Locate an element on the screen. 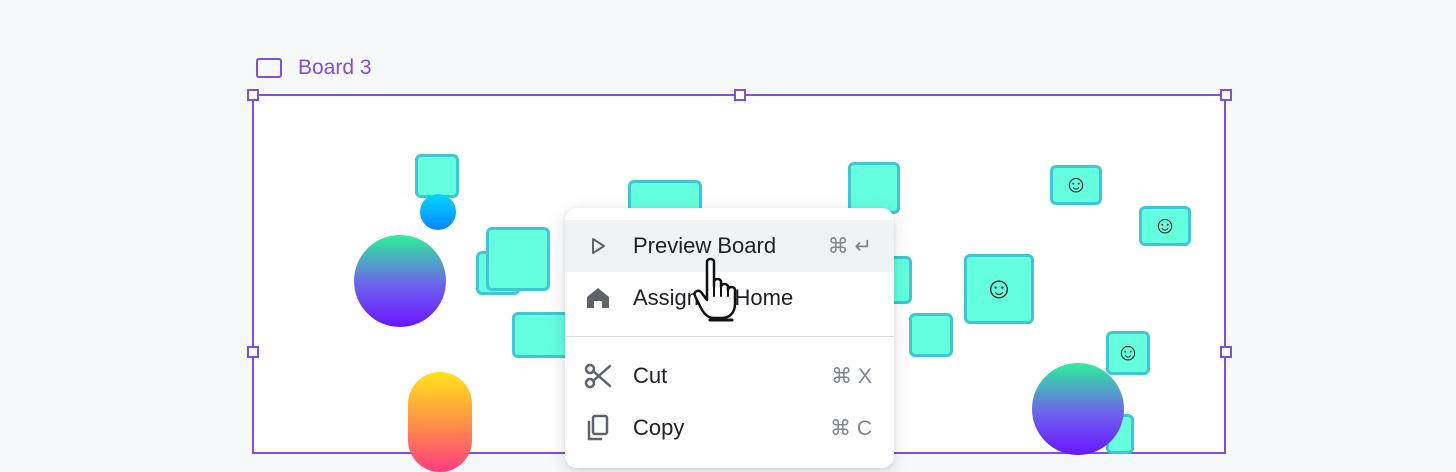 This screenshot has width=1456, height=472. play-icon is located at coordinates (598, 246).